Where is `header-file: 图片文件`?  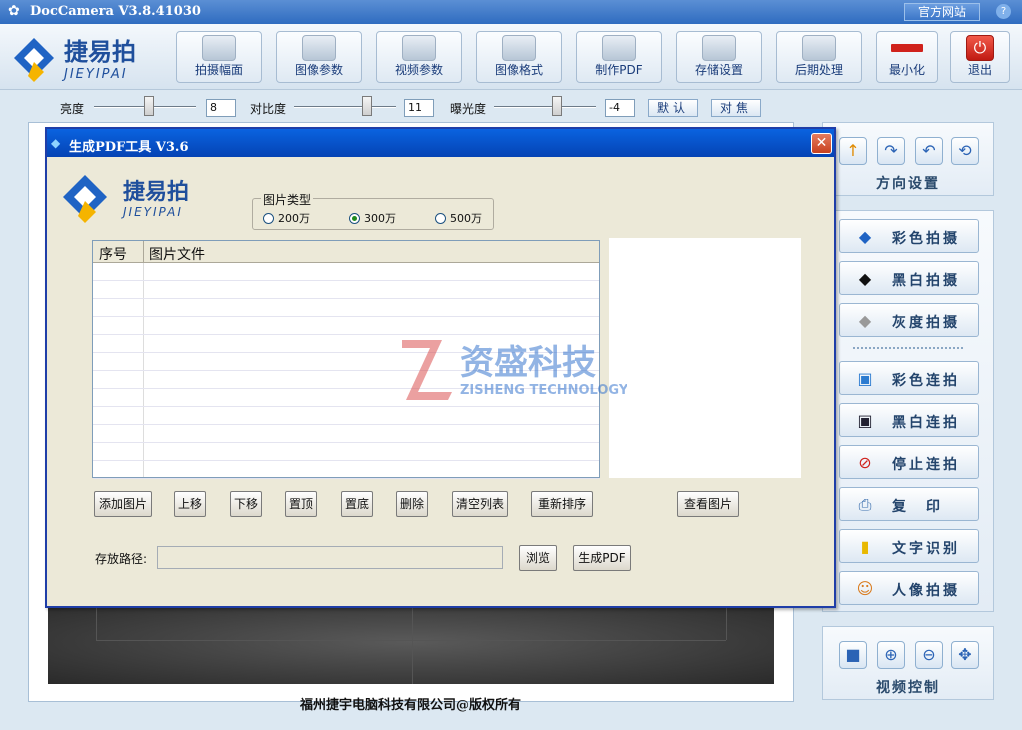 header-file: 图片文件 is located at coordinates (177, 254).